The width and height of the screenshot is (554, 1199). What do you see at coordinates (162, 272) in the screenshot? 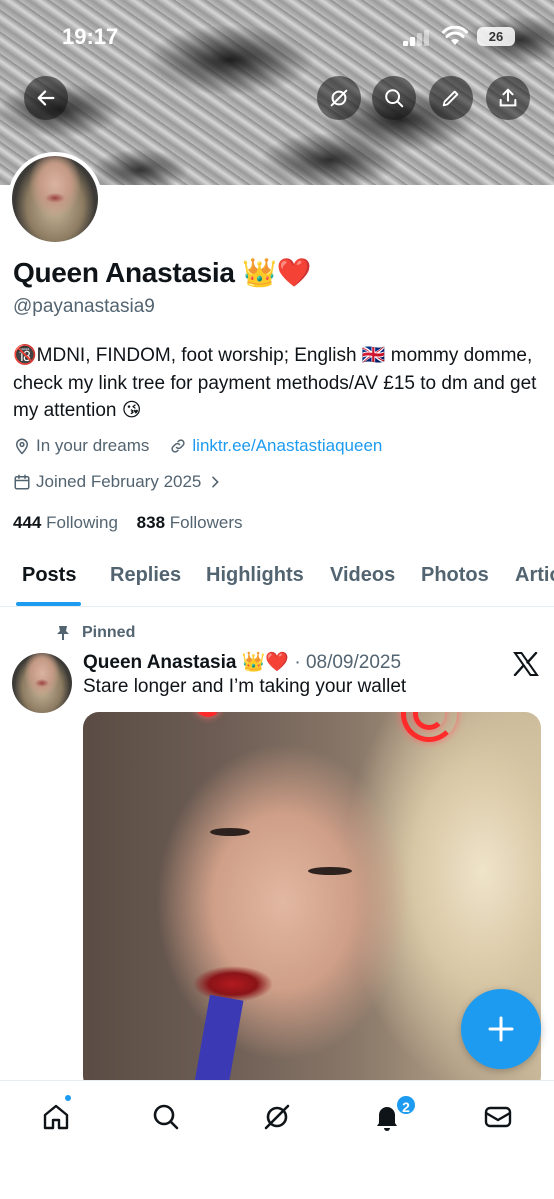
I see `profile-name: Queen Anastasia 👑❤️` at bounding box center [162, 272].